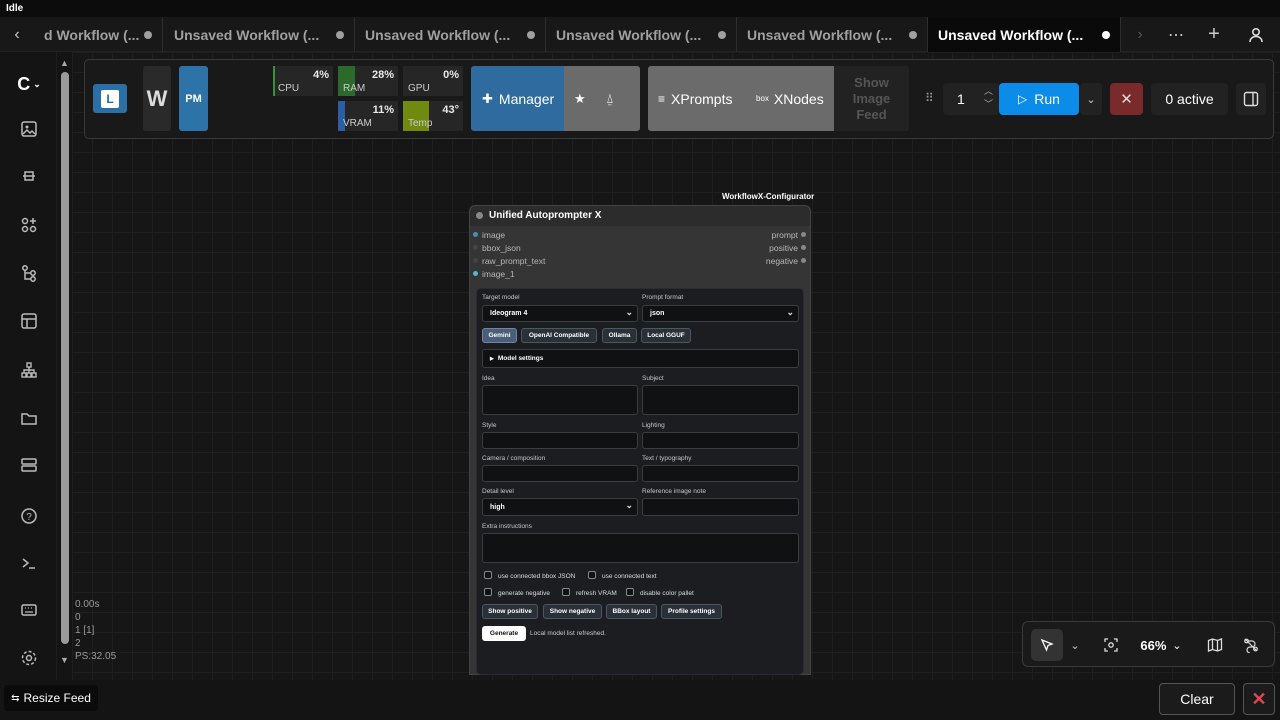 This screenshot has height=720, width=1280. What do you see at coordinates (1111, 645) in the screenshot?
I see `fit-view-icon` at bounding box center [1111, 645].